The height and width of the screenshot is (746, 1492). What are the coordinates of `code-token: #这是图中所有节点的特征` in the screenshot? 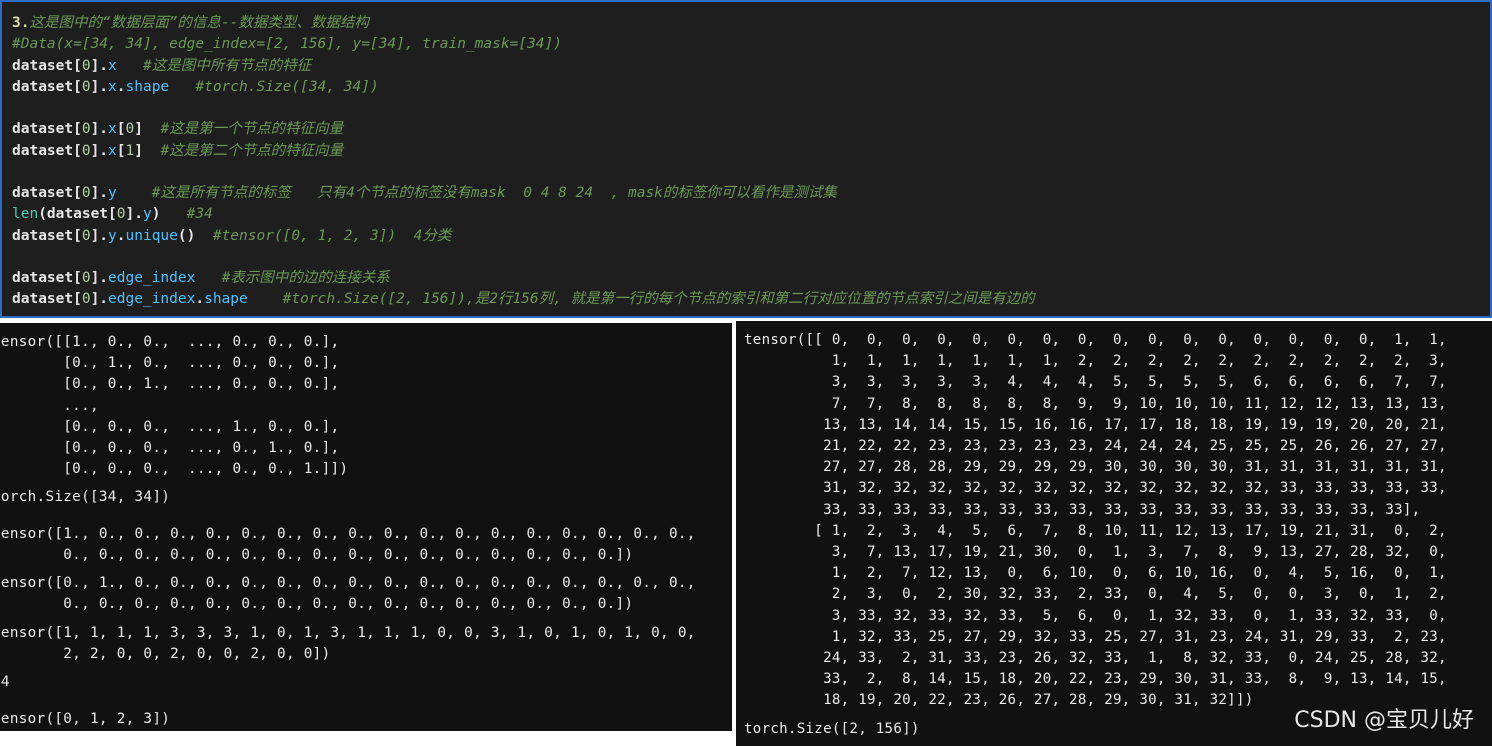 It's located at (227, 65).